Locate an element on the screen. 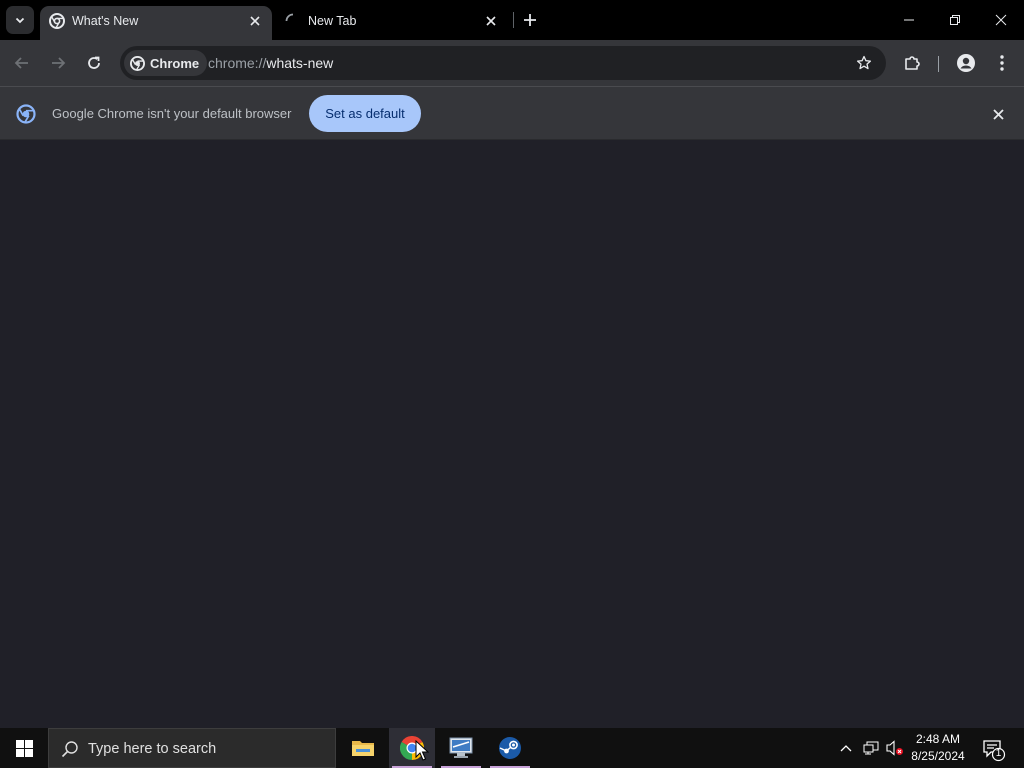 Image resolution: width=1024 pixels, height=768 pixels. chevron-down-icon is located at coordinates (20, 20).